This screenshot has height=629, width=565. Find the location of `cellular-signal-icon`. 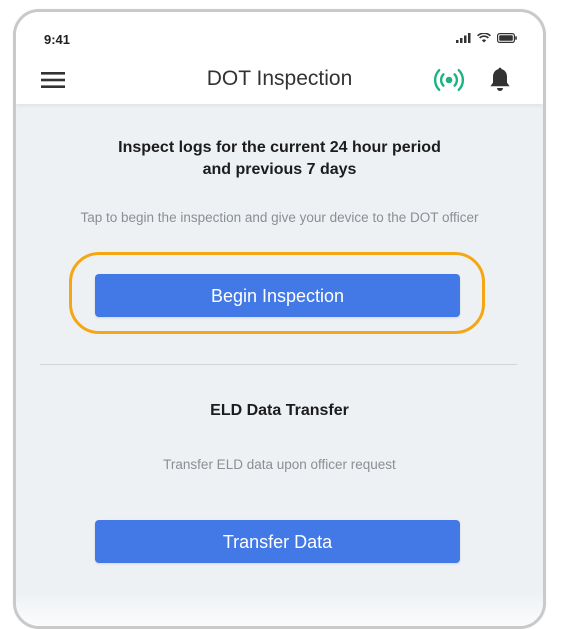

cellular-signal-icon is located at coordinates (463, 38).